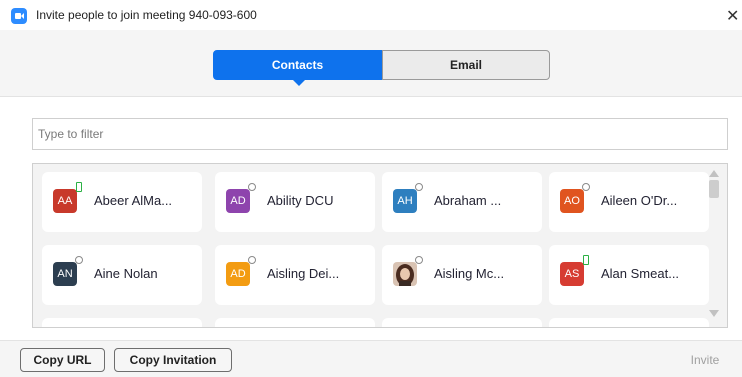 Image resolution: width=742 pixels, height=377 pixels. I want to click on contact-card: AD Ability DCU, so click(295, 202).